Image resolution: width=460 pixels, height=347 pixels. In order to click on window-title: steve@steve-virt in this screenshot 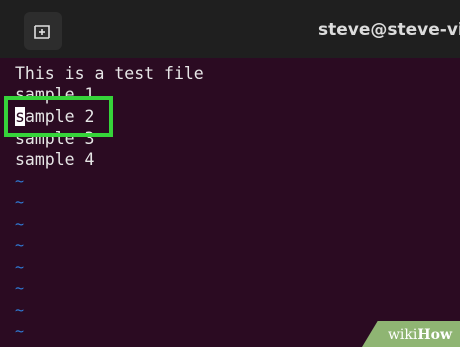, I will do `click(389, 30)`.